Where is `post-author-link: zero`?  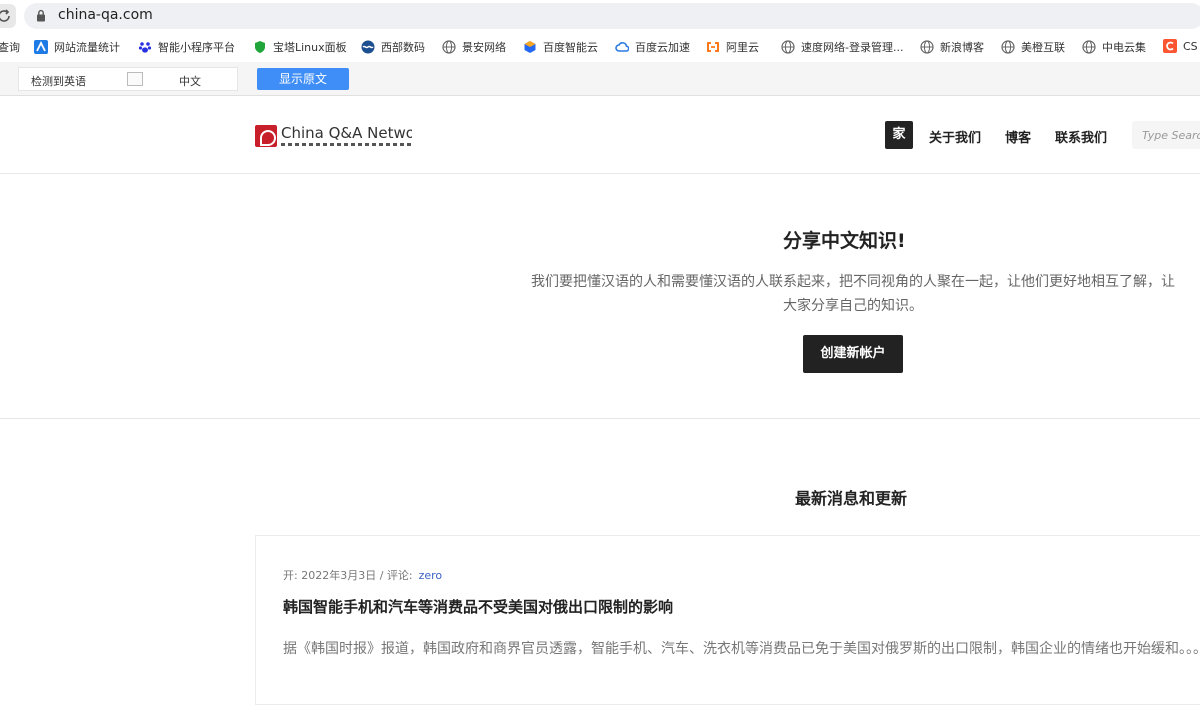
post-author-link: zero is located at coordinates (431, 575).